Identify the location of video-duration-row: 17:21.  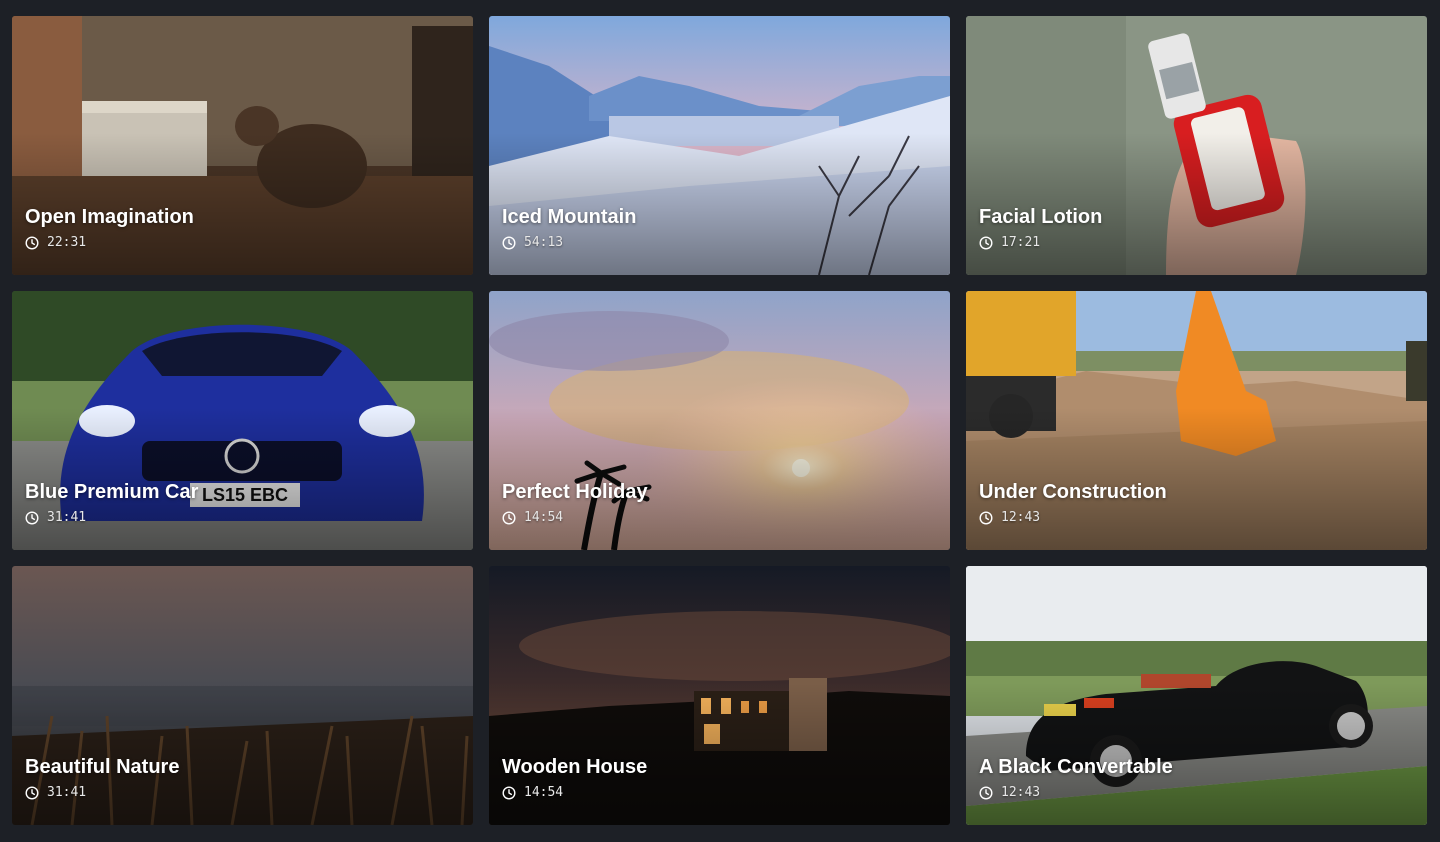
(1009, 242).